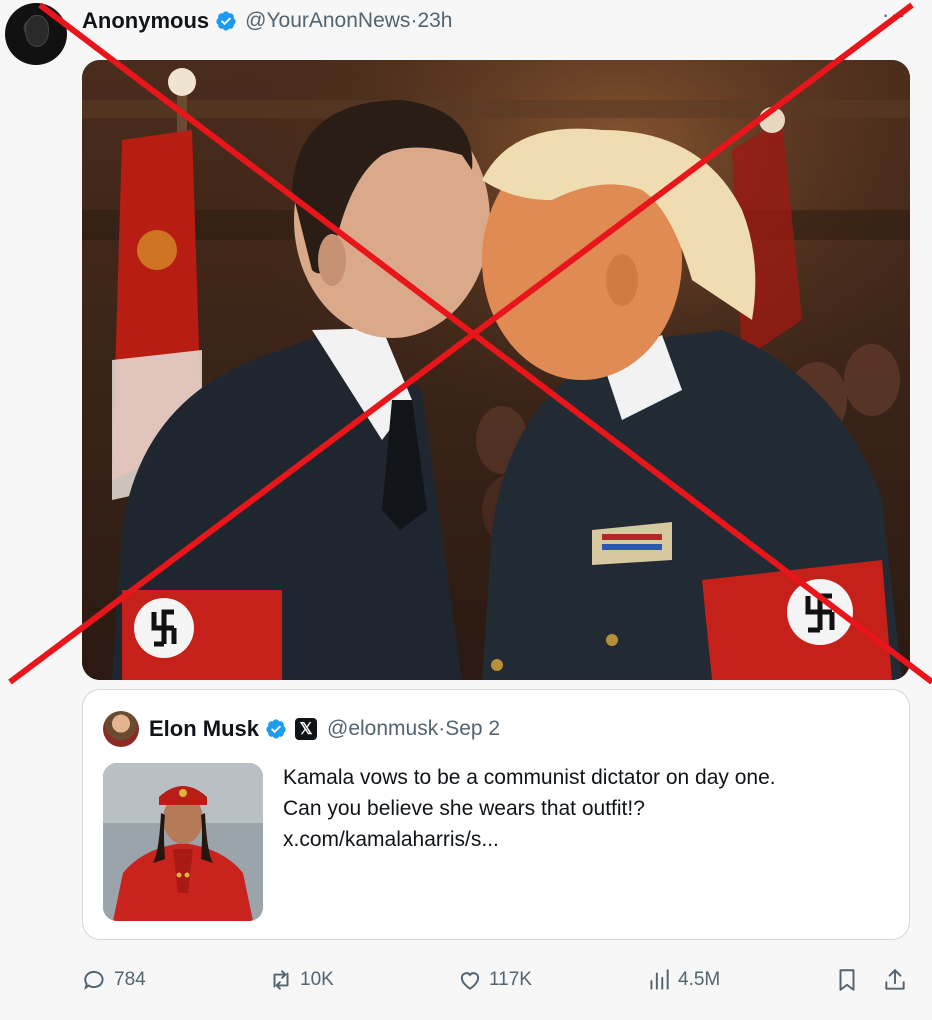 The height and width of the screenshot is (1020, 932). Describe the element at coordinates (327, 21) in the screenshot. I see `author-handle: @YourAnonNews` at that location.